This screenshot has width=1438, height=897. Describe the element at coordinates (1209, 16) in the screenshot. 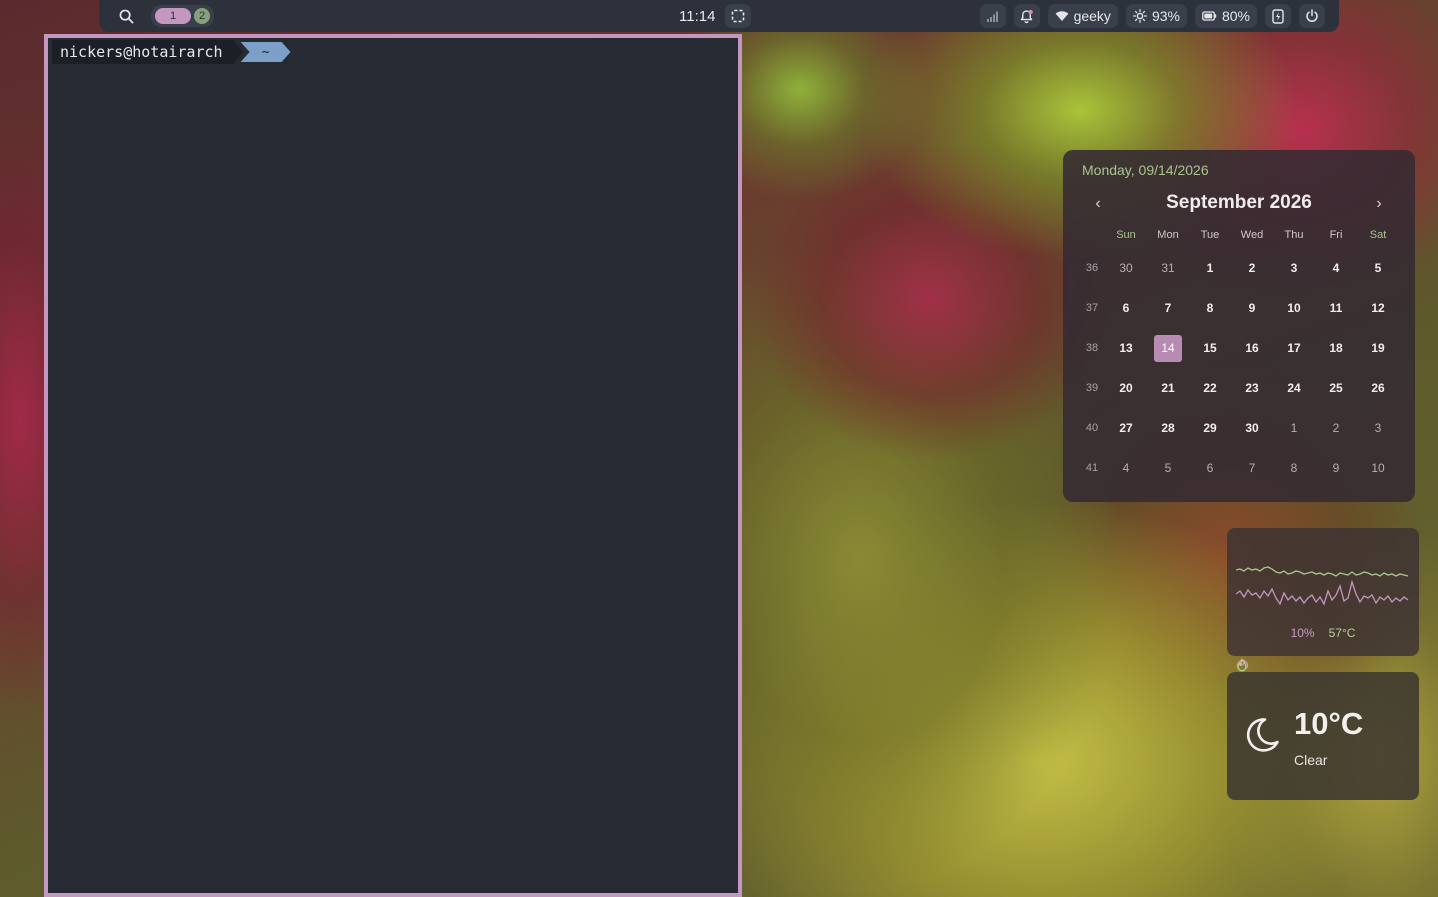

I see `battery-icon` at that location.